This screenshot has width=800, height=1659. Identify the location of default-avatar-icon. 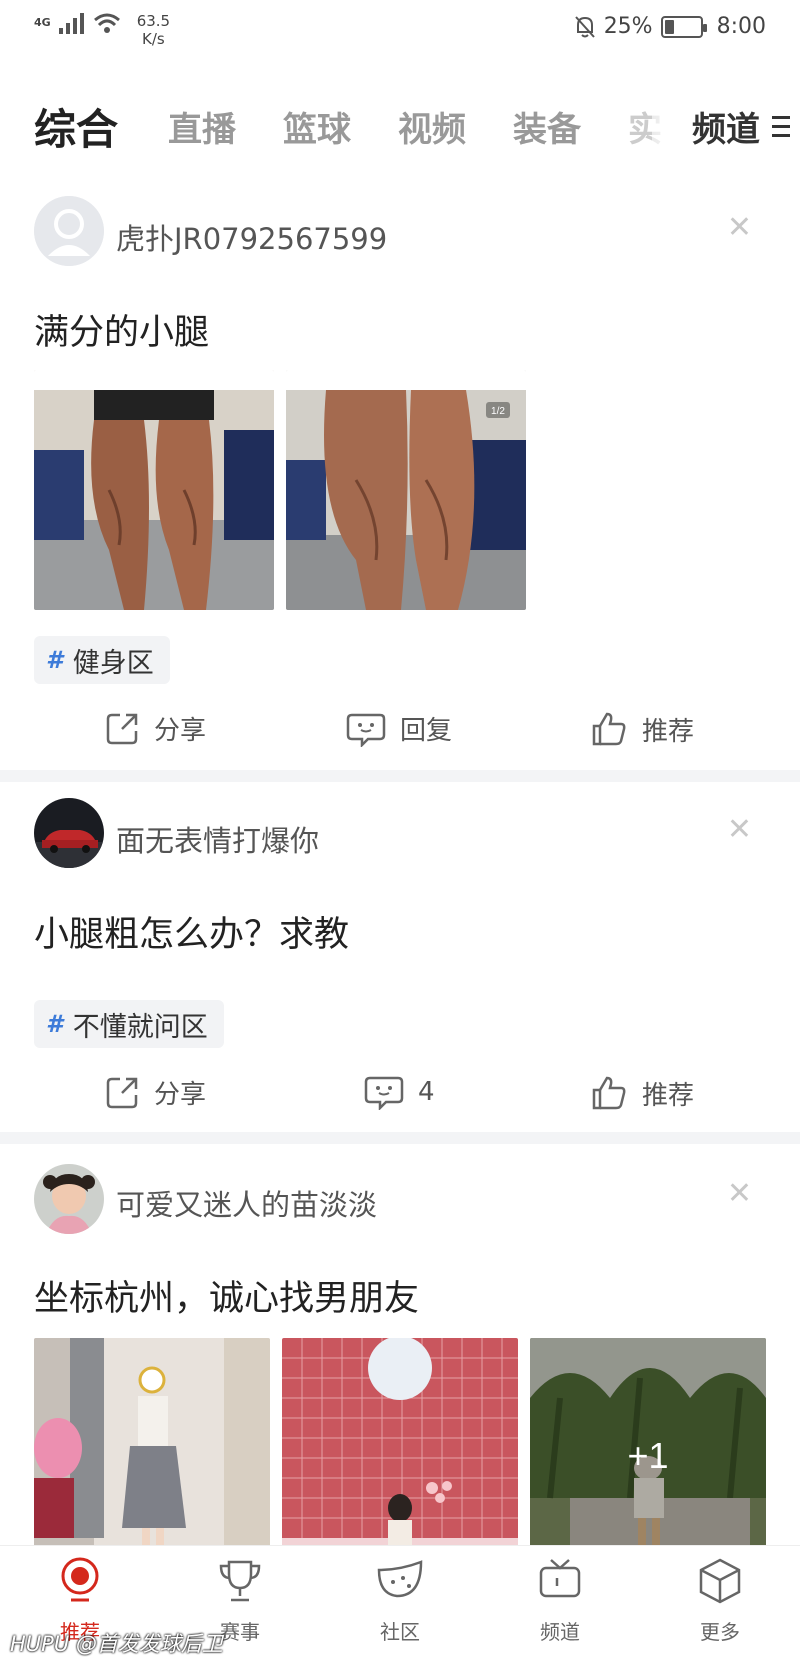
(69, 231).